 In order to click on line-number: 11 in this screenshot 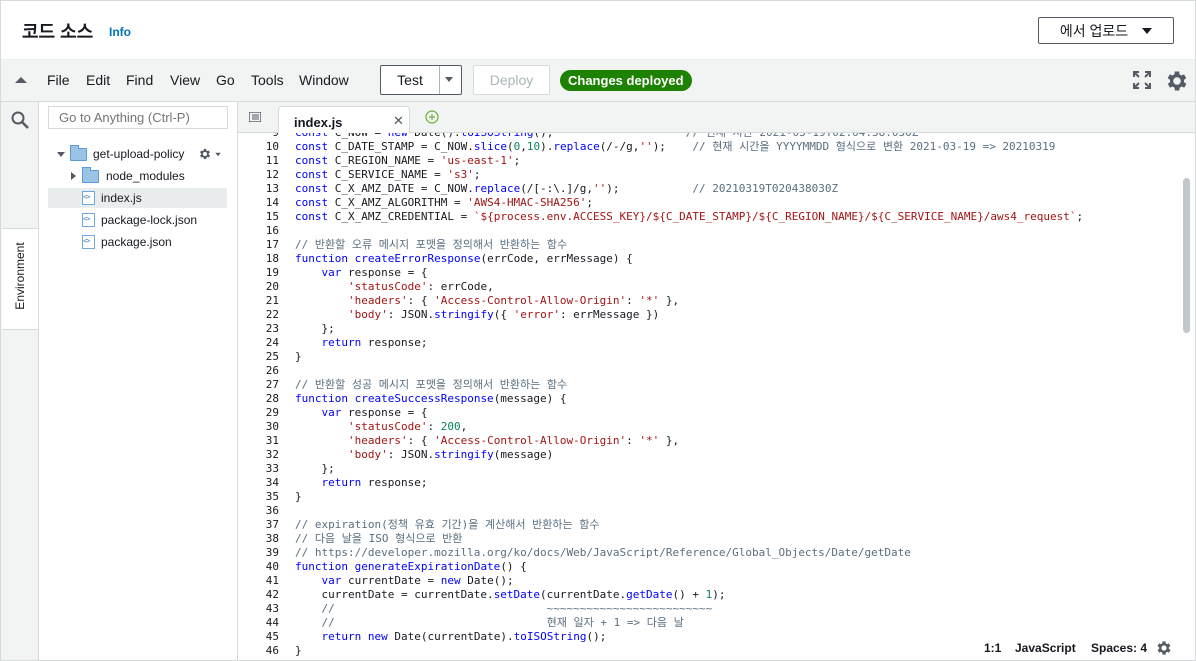, I will do `click(272, 160)`.